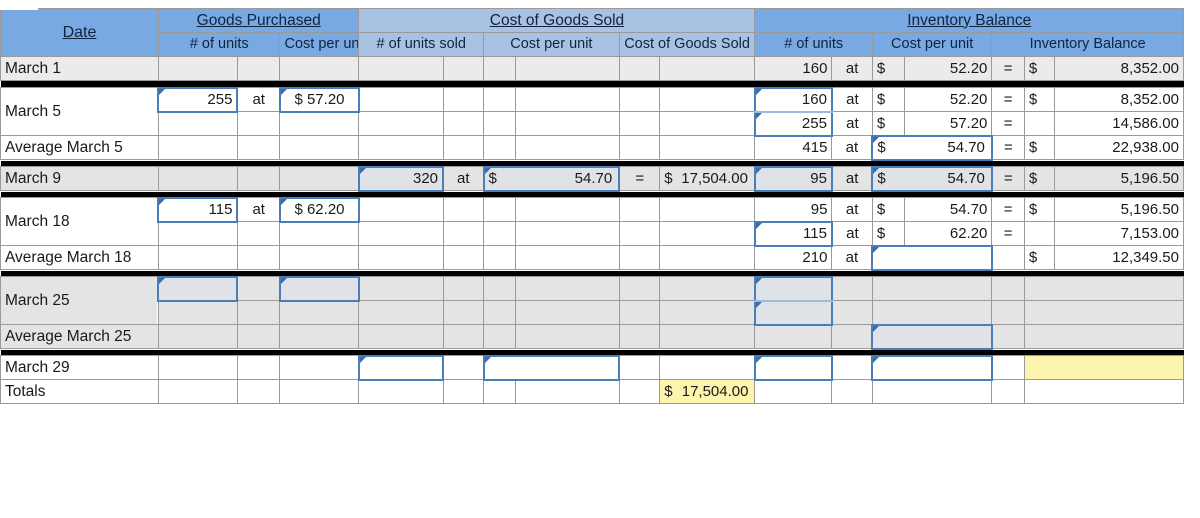 The image size is (1200, 518). What do you see at coordinates (793, 178) in the screenshot?
I see `input-inv-units: 95` at bounding box center [793, 178].